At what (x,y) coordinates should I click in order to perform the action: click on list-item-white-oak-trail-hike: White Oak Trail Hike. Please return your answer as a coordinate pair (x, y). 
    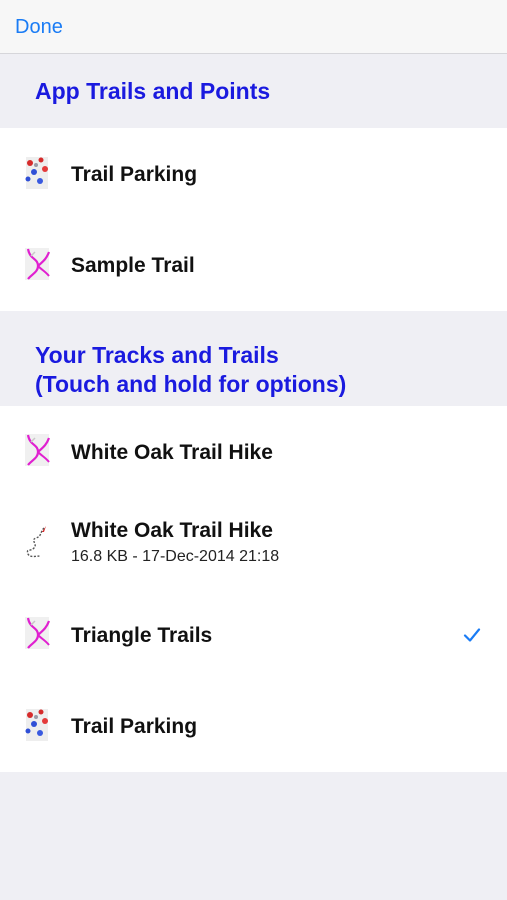
    Looking at the image, I should click on (253, 452).